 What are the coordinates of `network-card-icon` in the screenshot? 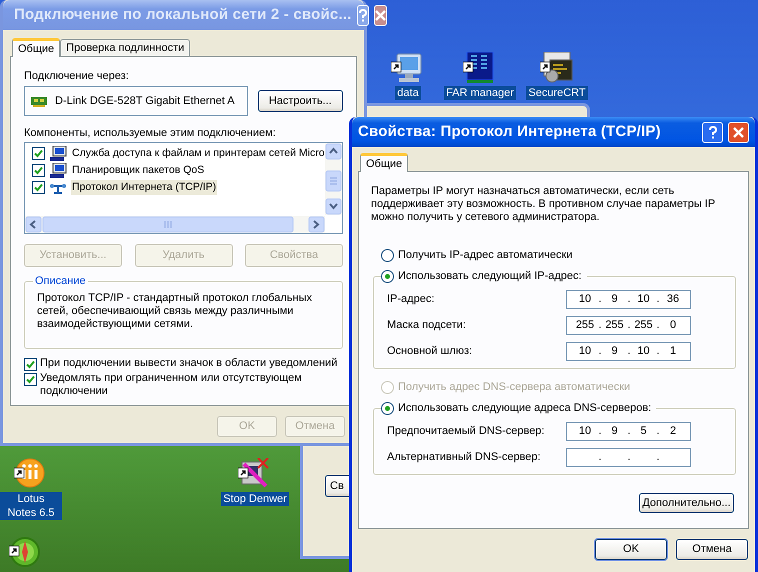 It's located at (39, 101).